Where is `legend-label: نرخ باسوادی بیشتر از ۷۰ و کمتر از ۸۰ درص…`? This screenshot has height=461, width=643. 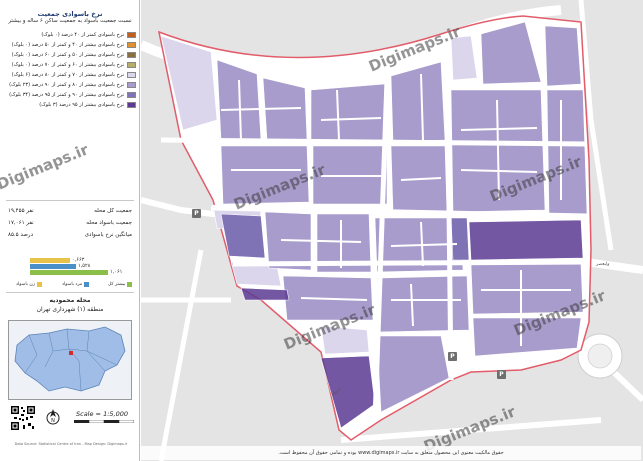
legend-label: نرخ باسوادی بیشتر از ۷۰ و کمتر از ۸۰ درص… is located at coordinates (67, 75).